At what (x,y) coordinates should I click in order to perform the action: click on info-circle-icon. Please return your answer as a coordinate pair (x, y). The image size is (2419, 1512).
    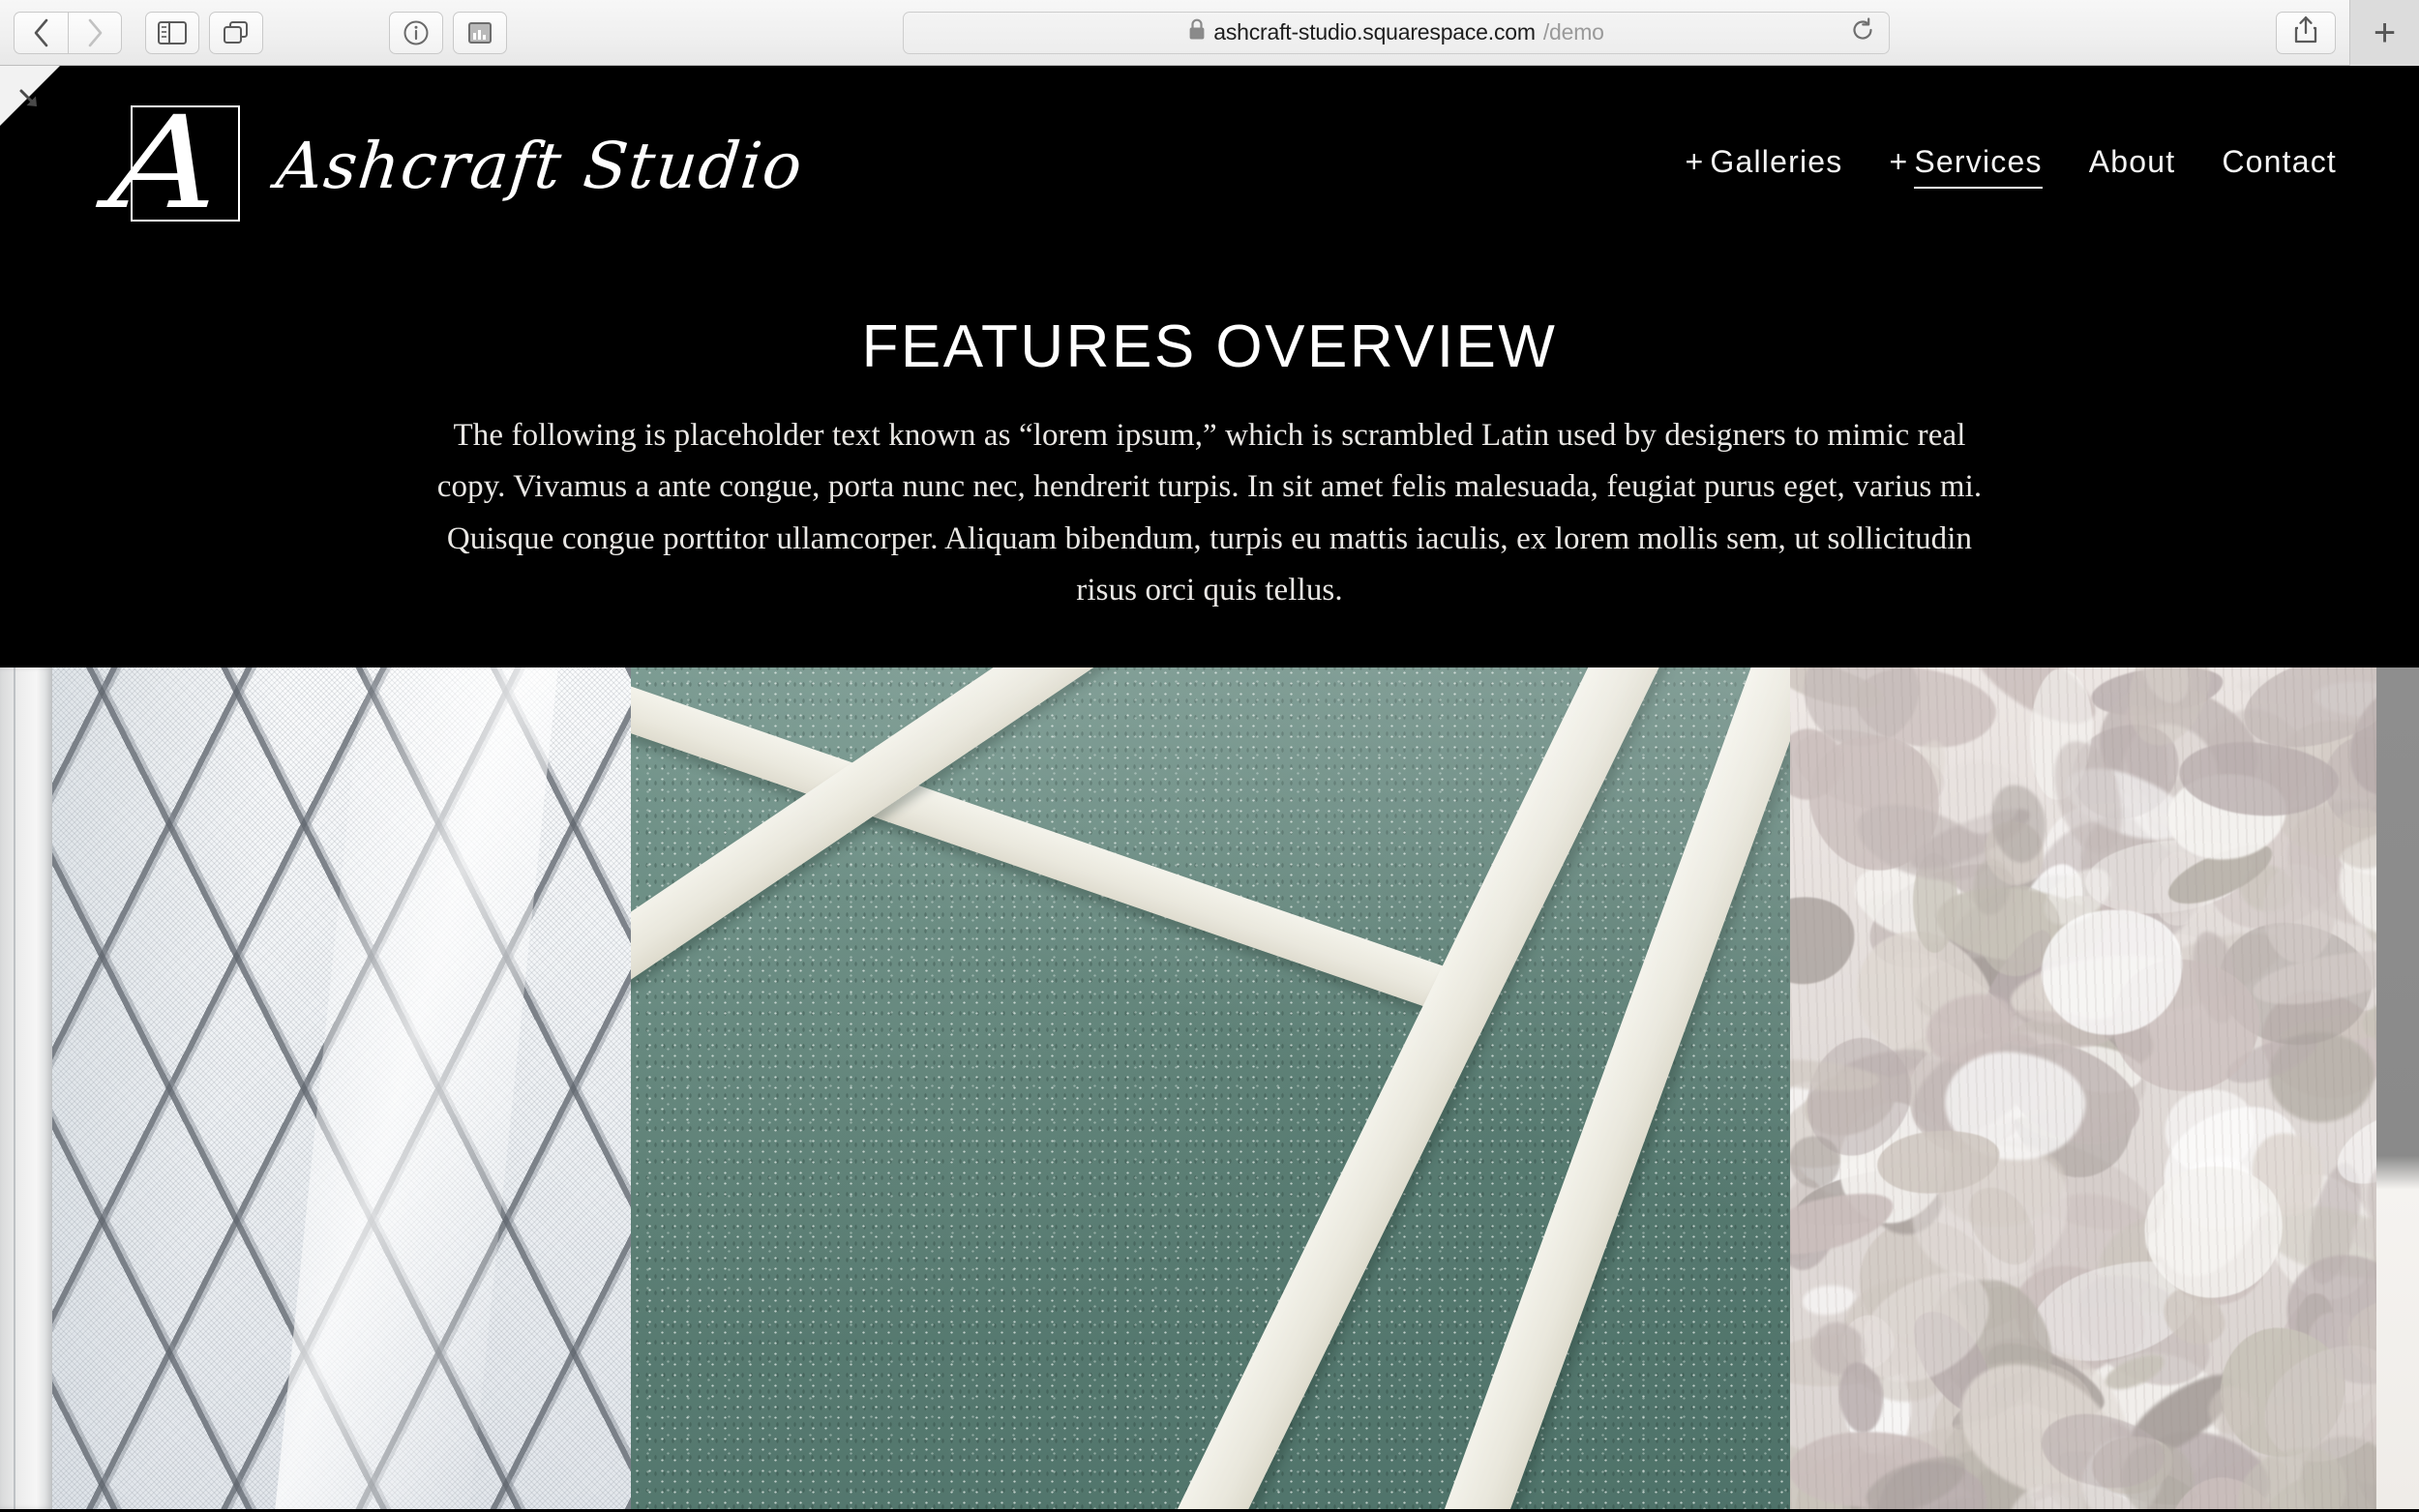
    Looking at the image, I should click on (416, 33).